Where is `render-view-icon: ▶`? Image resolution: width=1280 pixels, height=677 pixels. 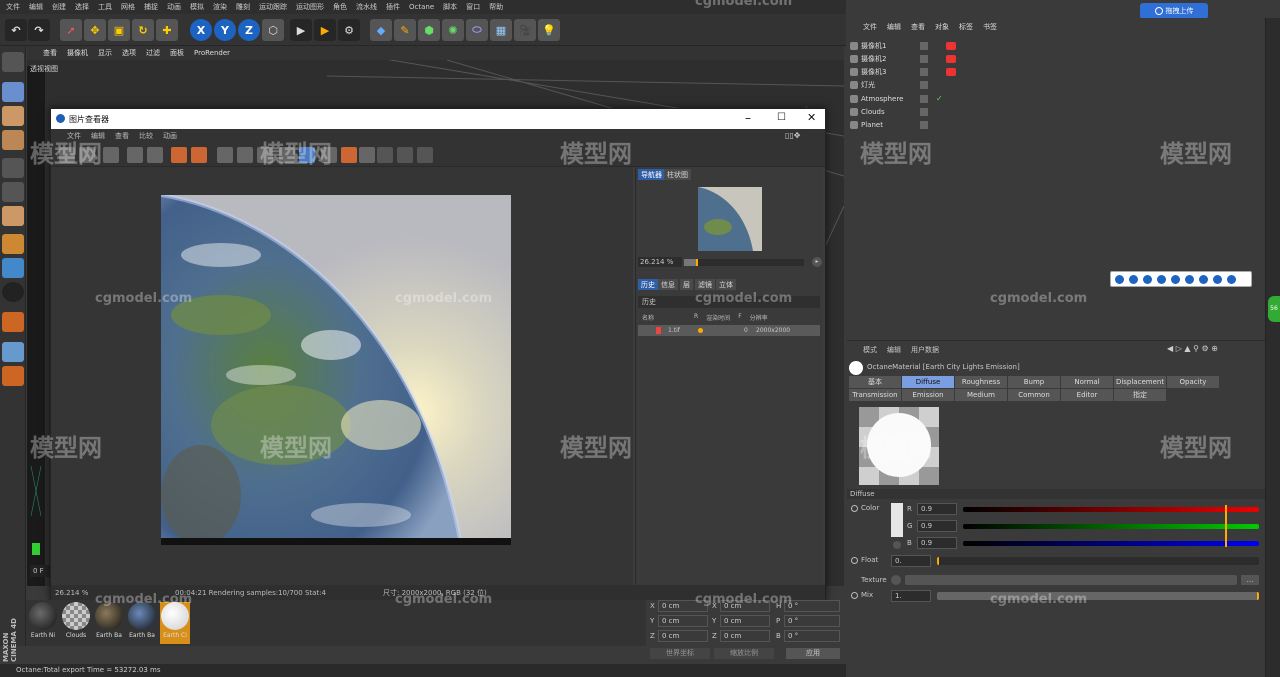
render-view-icon: ▶ is located at coordinates (301, 30).